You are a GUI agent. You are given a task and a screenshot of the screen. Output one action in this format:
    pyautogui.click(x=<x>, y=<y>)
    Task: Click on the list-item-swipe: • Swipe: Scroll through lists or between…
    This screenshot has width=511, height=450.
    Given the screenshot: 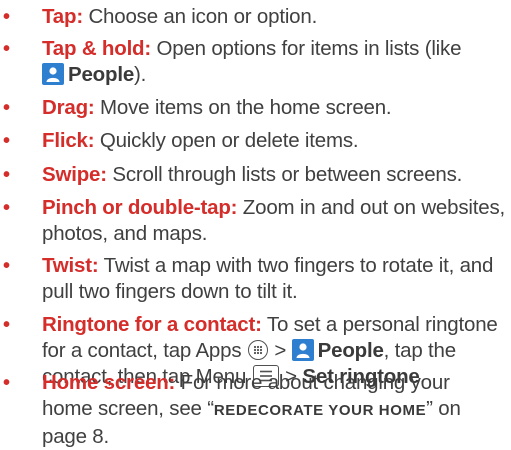 What is the action you would take?
    pyautogui.click(x=252, y=175)
    